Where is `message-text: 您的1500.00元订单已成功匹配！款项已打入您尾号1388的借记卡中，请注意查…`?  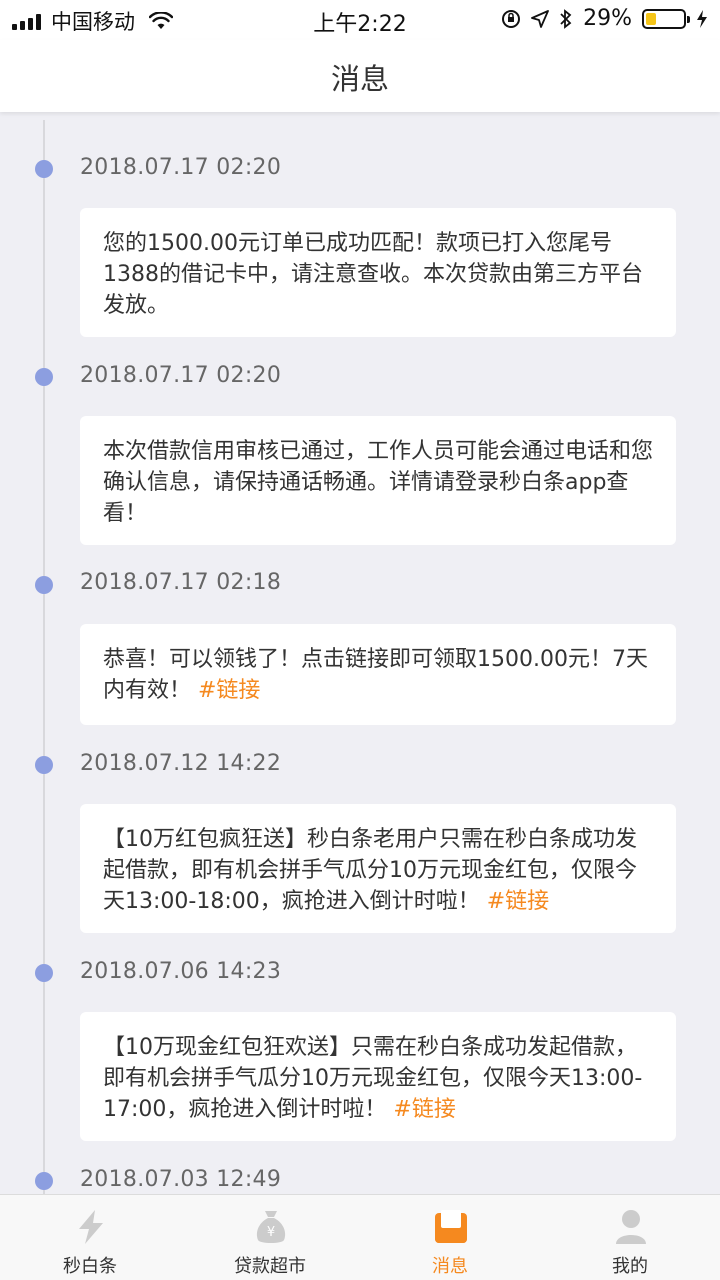
message-text: 您的1500.00元订单已成功匹配！款项已打入您尾号1388的借记卡中，请注意查… is located at coordinates (373, 274).